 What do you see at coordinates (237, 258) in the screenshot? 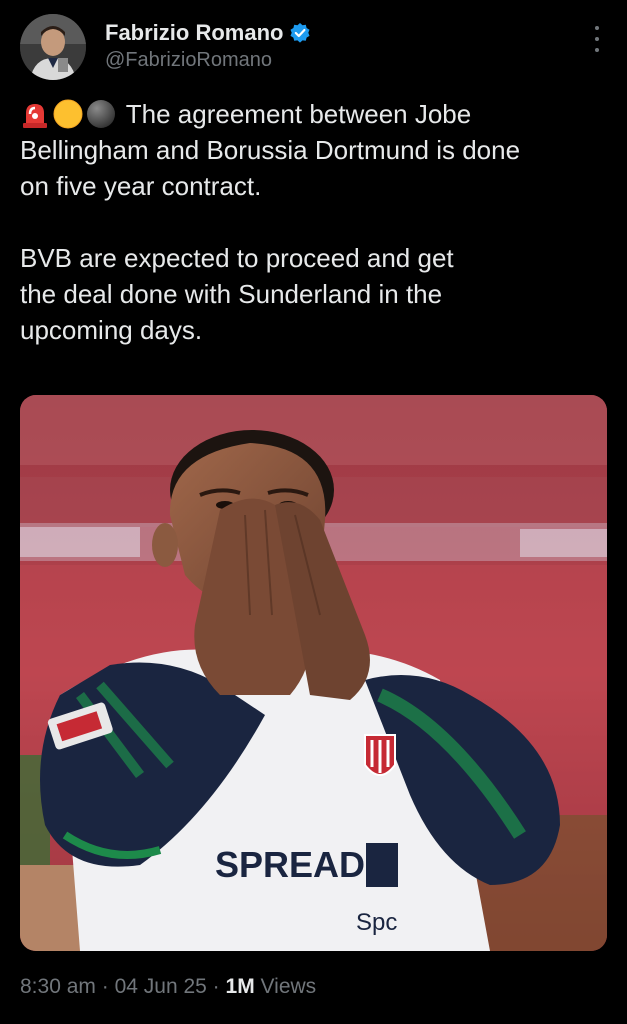
I see `tweet-line-5: BVB are expected to proceed and get` at bounding box center [237, 258].